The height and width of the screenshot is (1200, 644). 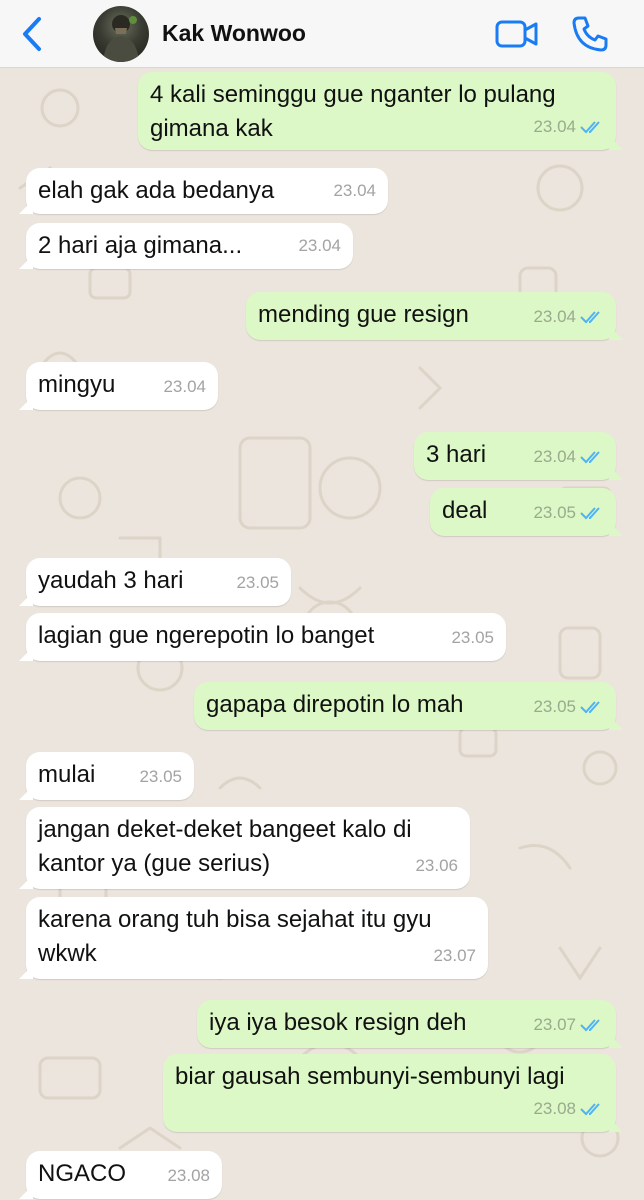 I want to click on video-call-button, so click(x=517, y=34).